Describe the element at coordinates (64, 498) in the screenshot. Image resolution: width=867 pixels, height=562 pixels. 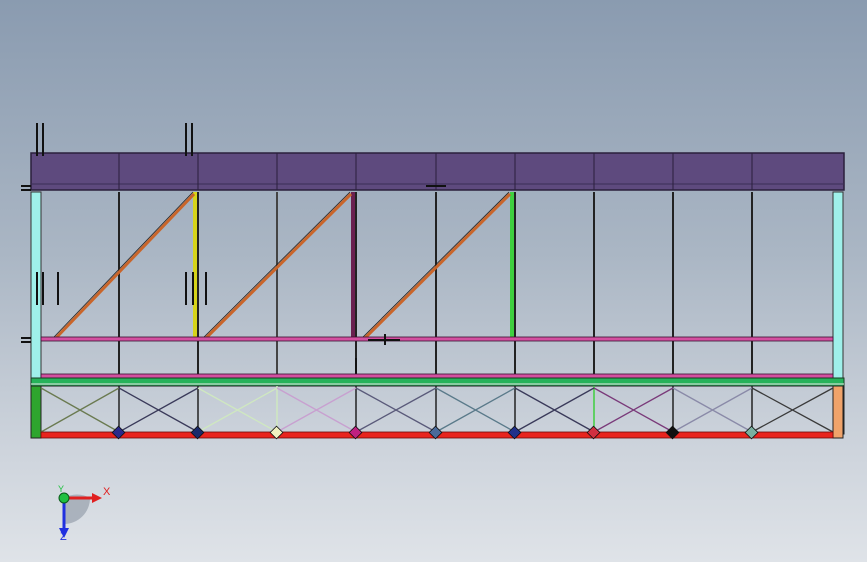
I see `y-axis-dot` at that location.